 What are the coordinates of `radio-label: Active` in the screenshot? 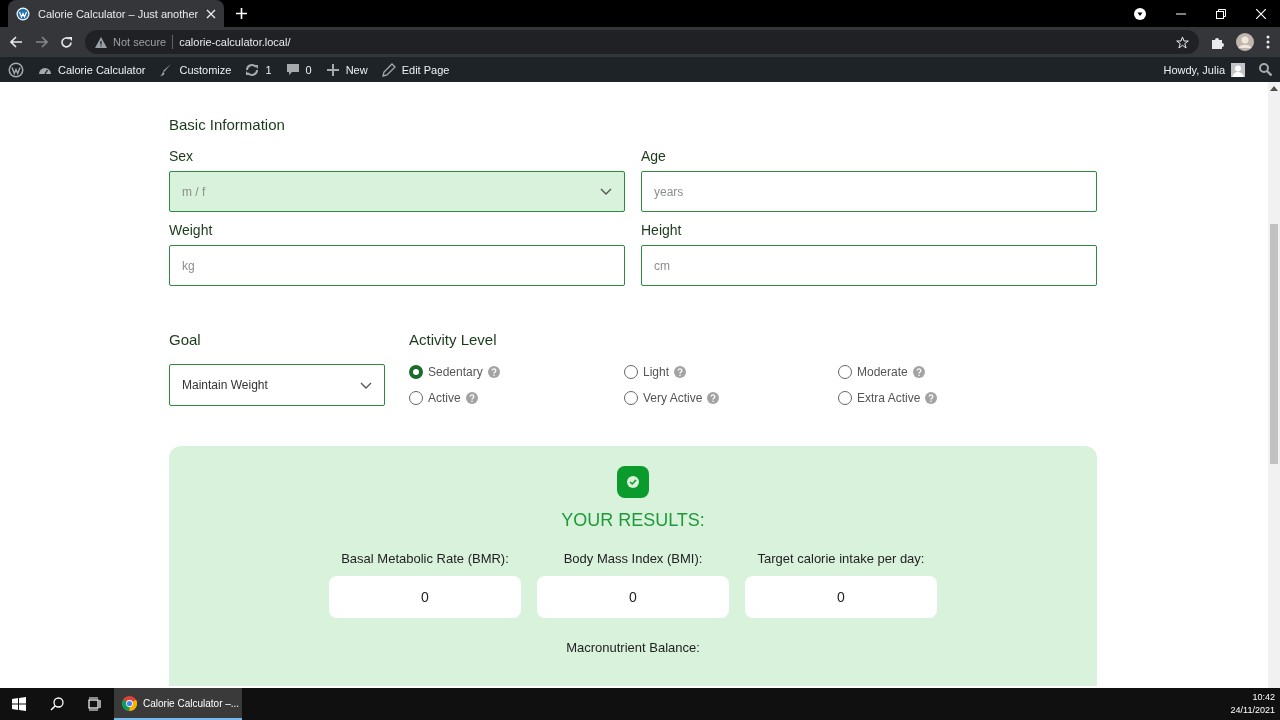 It's located at (444, 398).